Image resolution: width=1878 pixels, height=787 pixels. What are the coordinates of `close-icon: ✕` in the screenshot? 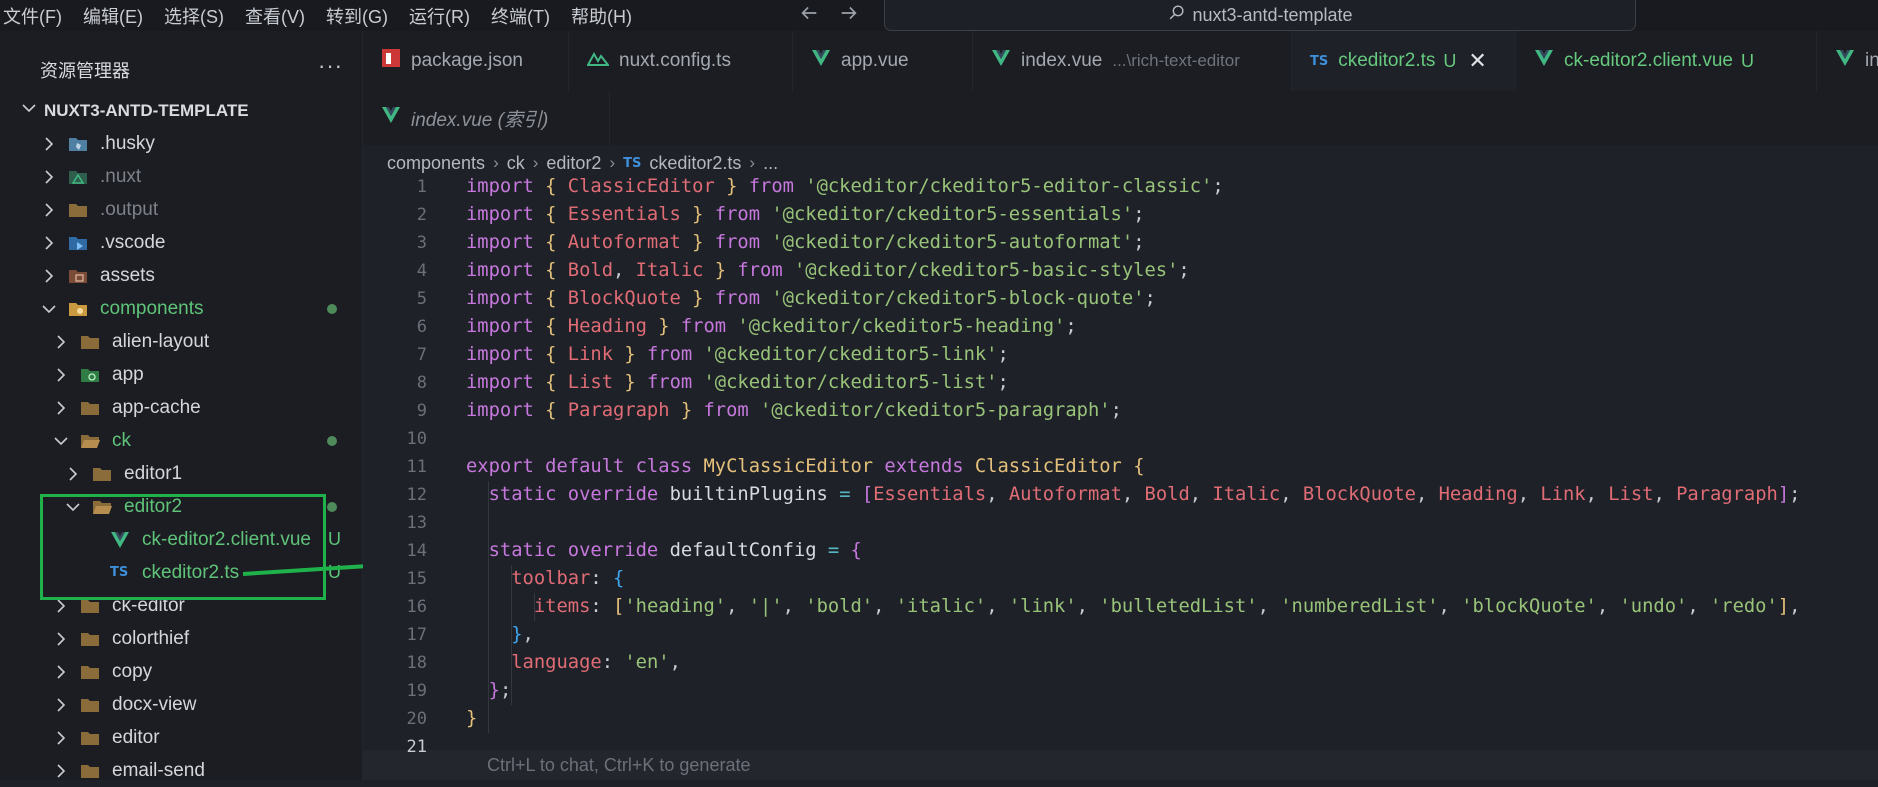 It's located at (1477, 61).